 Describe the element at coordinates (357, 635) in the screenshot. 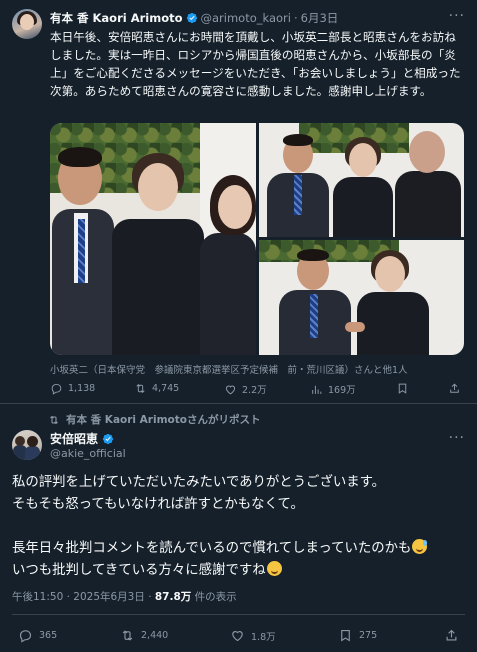

I see `bookmark-button: 275` at that location.